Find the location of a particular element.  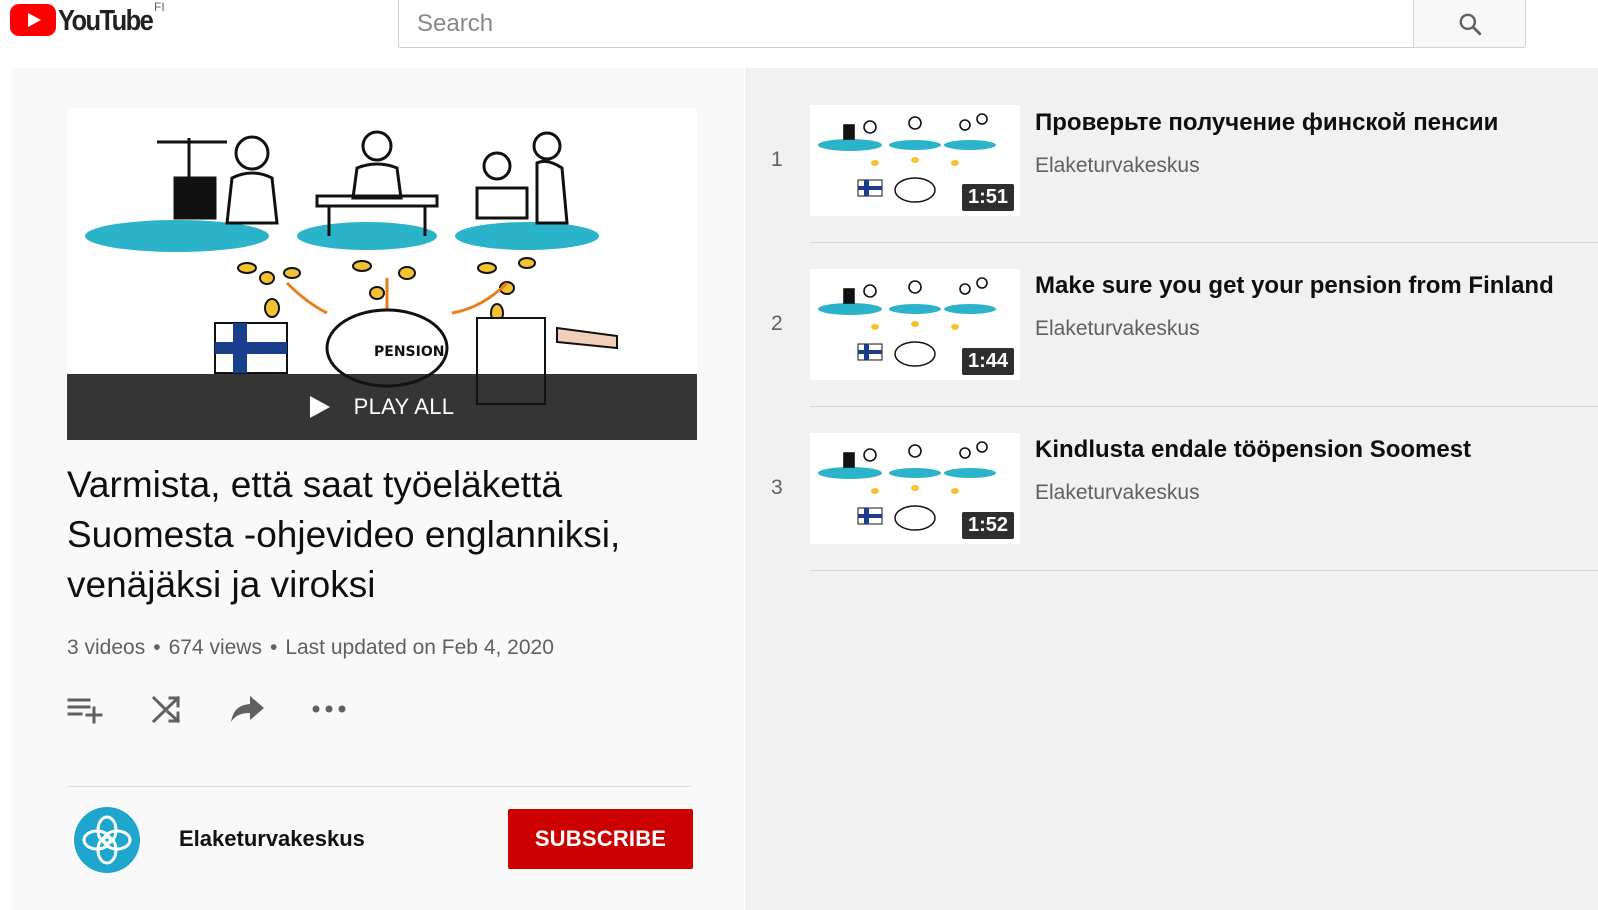

search-button is located at coordinates (1469, 24).